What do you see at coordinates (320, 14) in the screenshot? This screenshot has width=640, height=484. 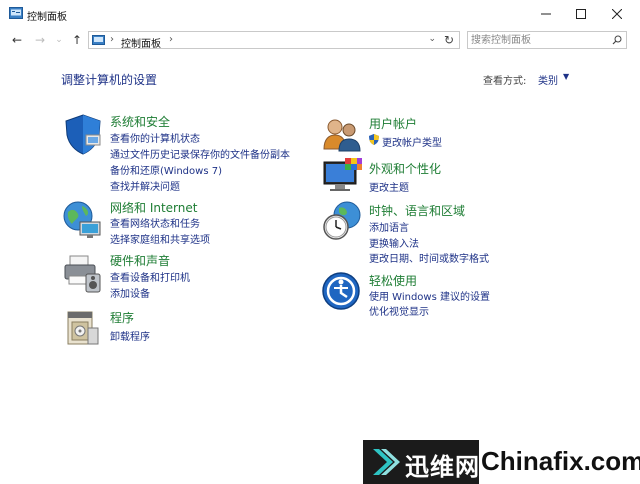 I see `title-bar: 控制面板` at bounding box center [320, 14].